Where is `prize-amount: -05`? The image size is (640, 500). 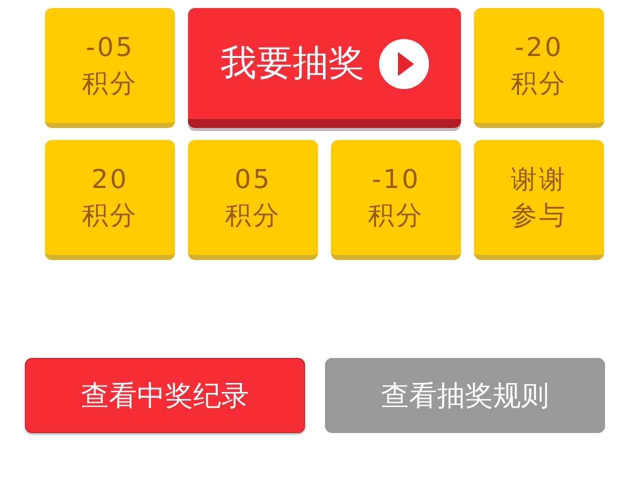
prize-amount: -05 is located at coordinates (110, 48).